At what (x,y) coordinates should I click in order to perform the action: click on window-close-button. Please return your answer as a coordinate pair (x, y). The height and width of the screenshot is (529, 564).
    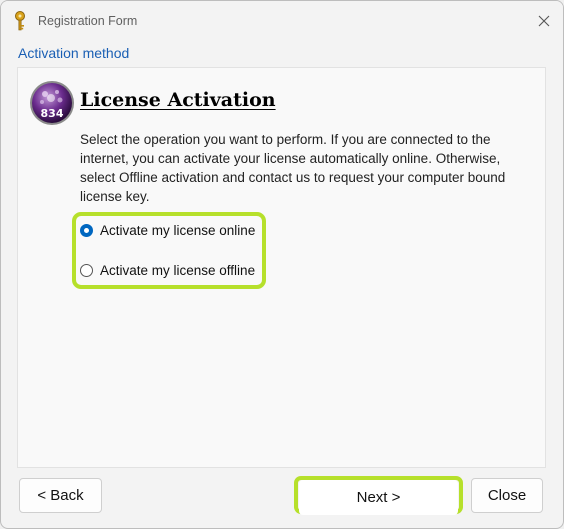
    Looking at the image, I should click on (544, 21).